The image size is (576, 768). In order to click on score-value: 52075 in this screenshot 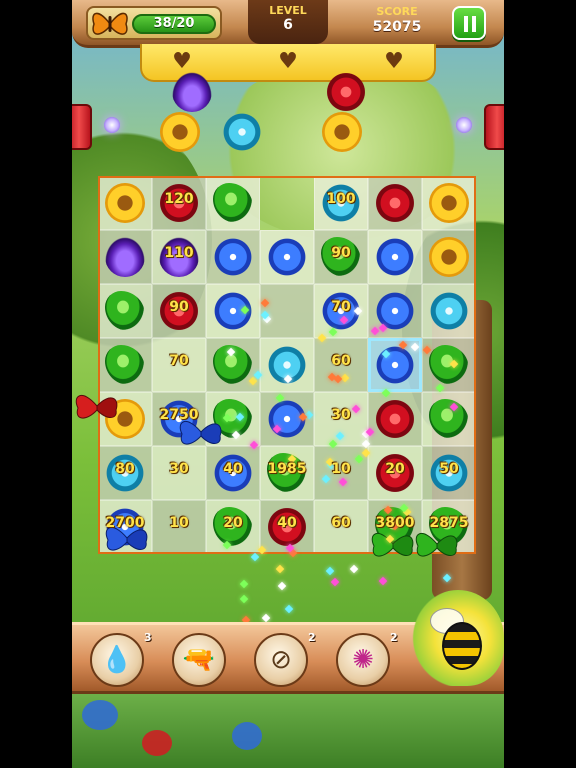, I will do `click(397, 27)`.